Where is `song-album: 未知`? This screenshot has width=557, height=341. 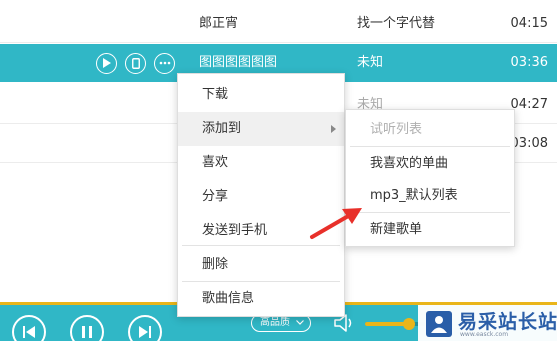 song-album: 未知 is located at coordinates (370, 62).